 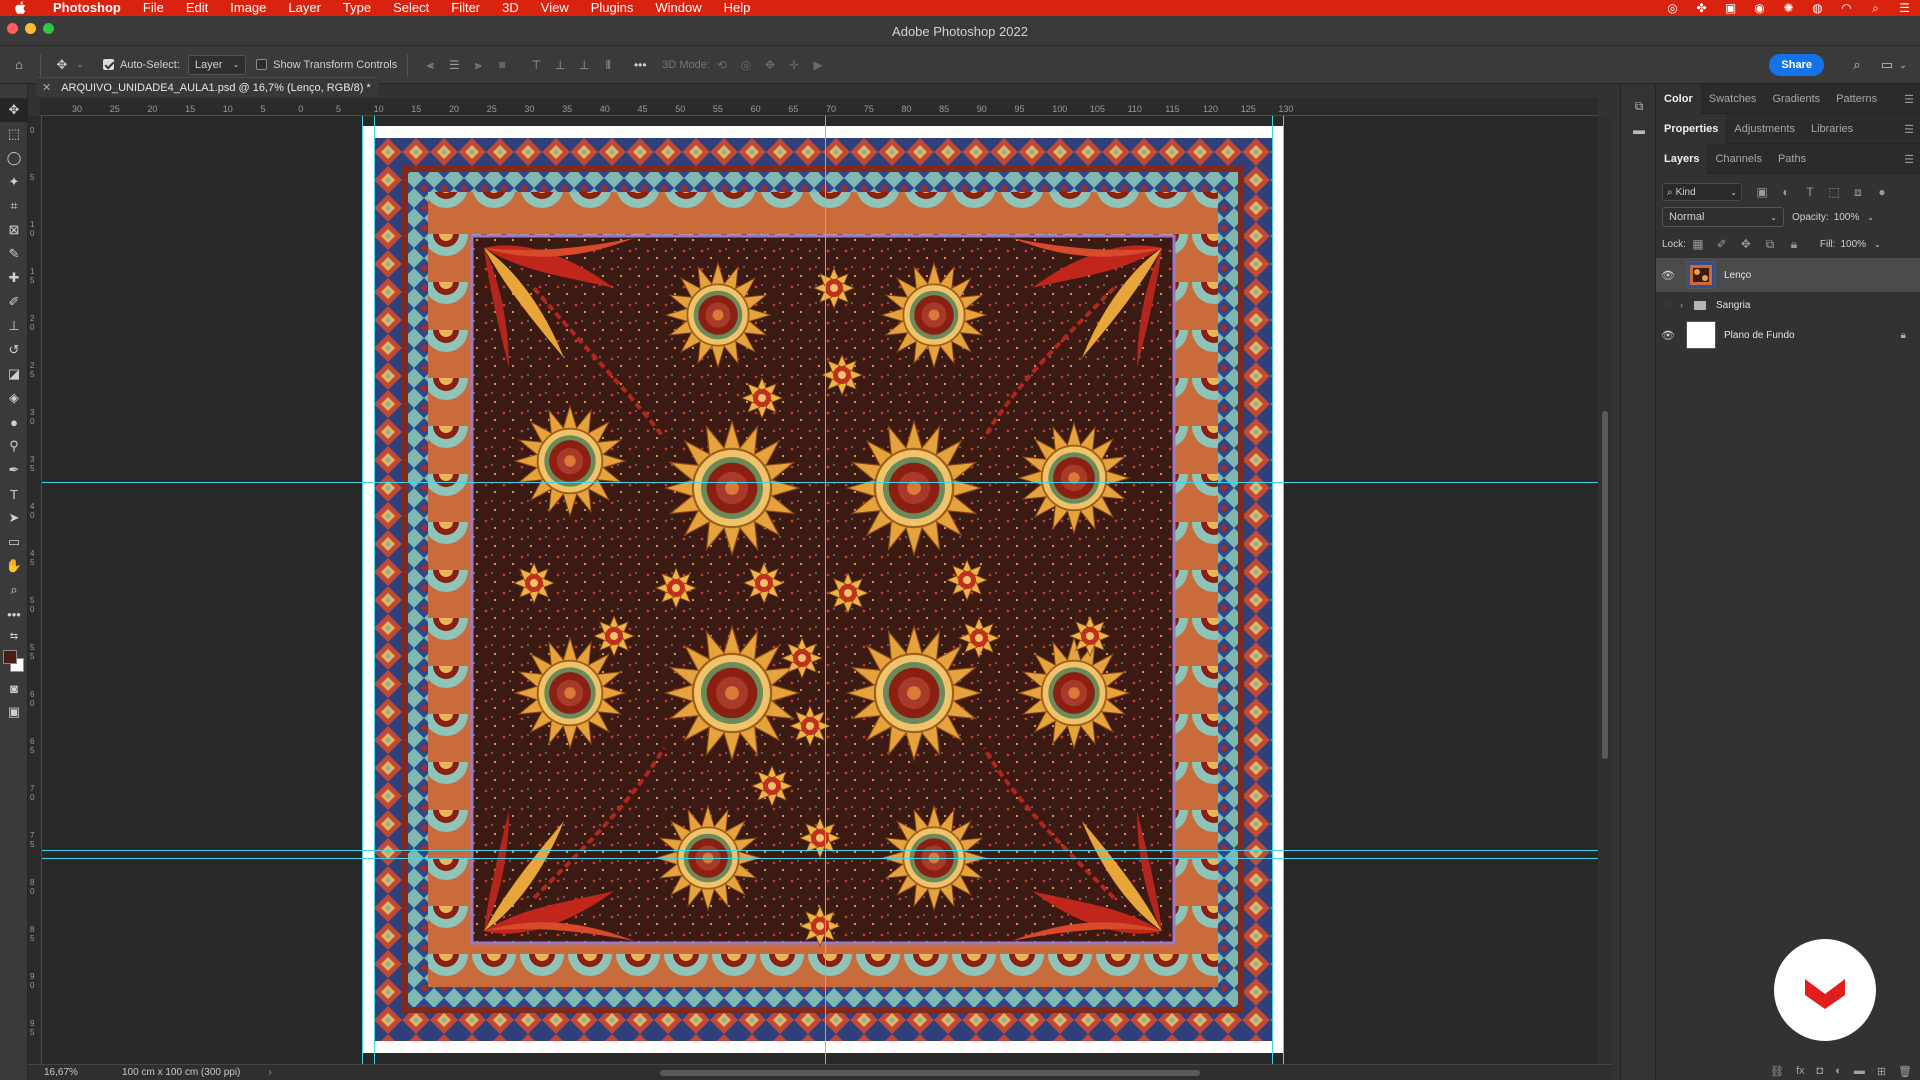 What do you see at coordinates (14, 350) in the screenshot?
I see `history-brush-tool-icon: ↺` at bounding box center [14, 350].